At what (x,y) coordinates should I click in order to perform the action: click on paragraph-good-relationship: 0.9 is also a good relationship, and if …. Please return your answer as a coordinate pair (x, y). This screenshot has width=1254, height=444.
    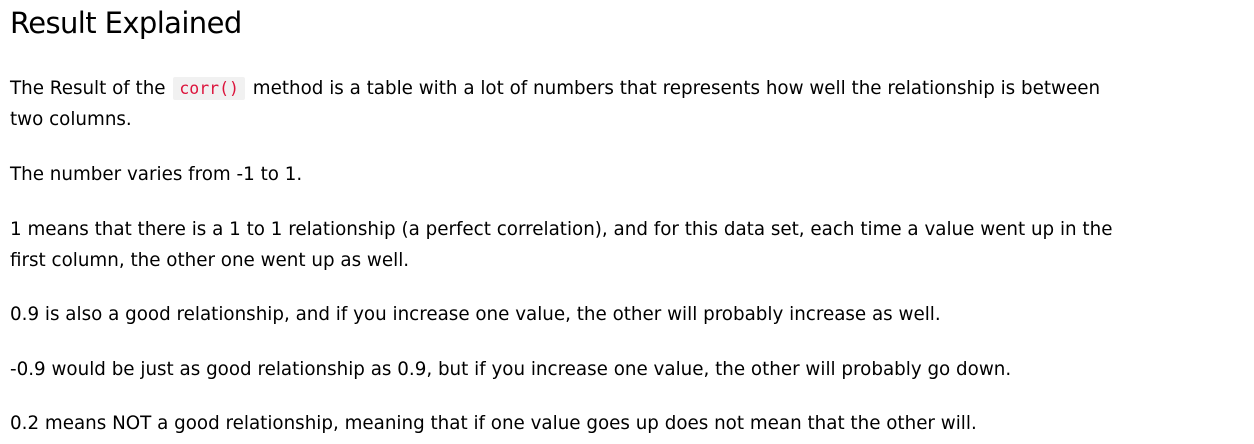
    Looking at the image, I should click on (475, 314).